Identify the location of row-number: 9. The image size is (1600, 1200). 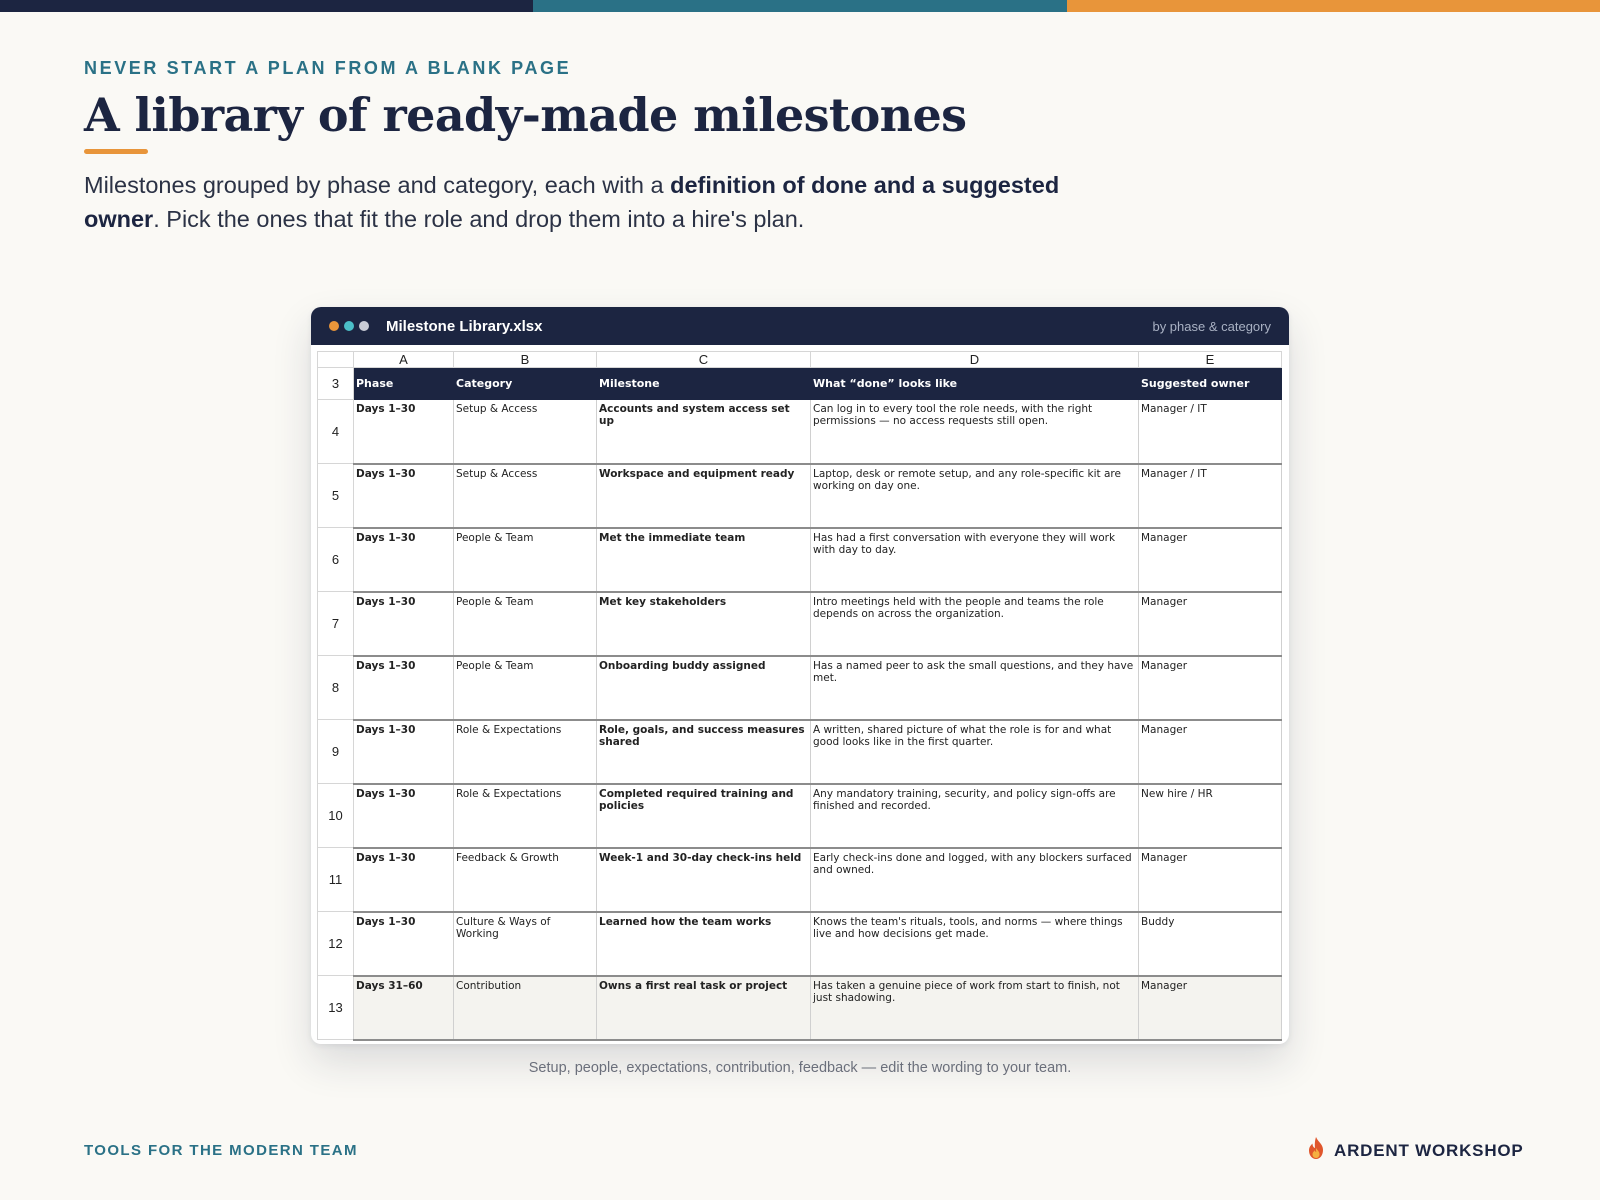
(335, 751).